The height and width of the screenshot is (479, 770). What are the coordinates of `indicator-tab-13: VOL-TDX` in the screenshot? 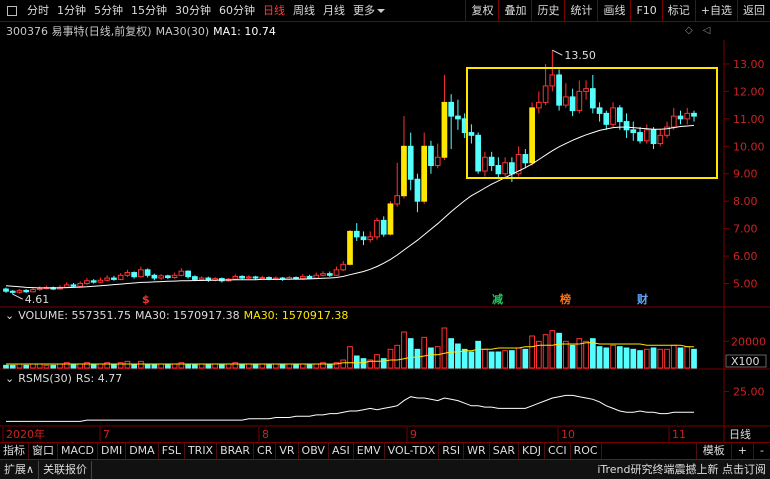 It's located at (412, 451).